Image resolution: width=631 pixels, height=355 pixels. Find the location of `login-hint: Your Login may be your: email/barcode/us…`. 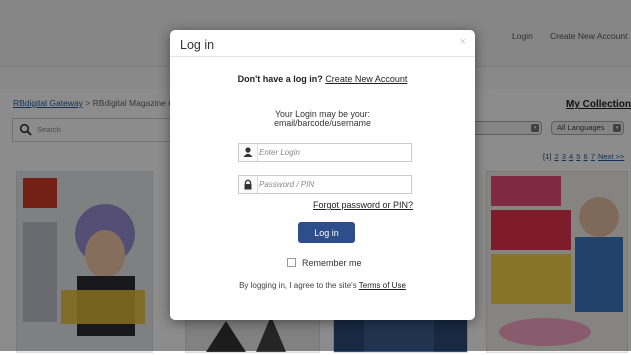

login-hint: Your Login may be your: email/barcode/us… is located at coordinates (322, 119).